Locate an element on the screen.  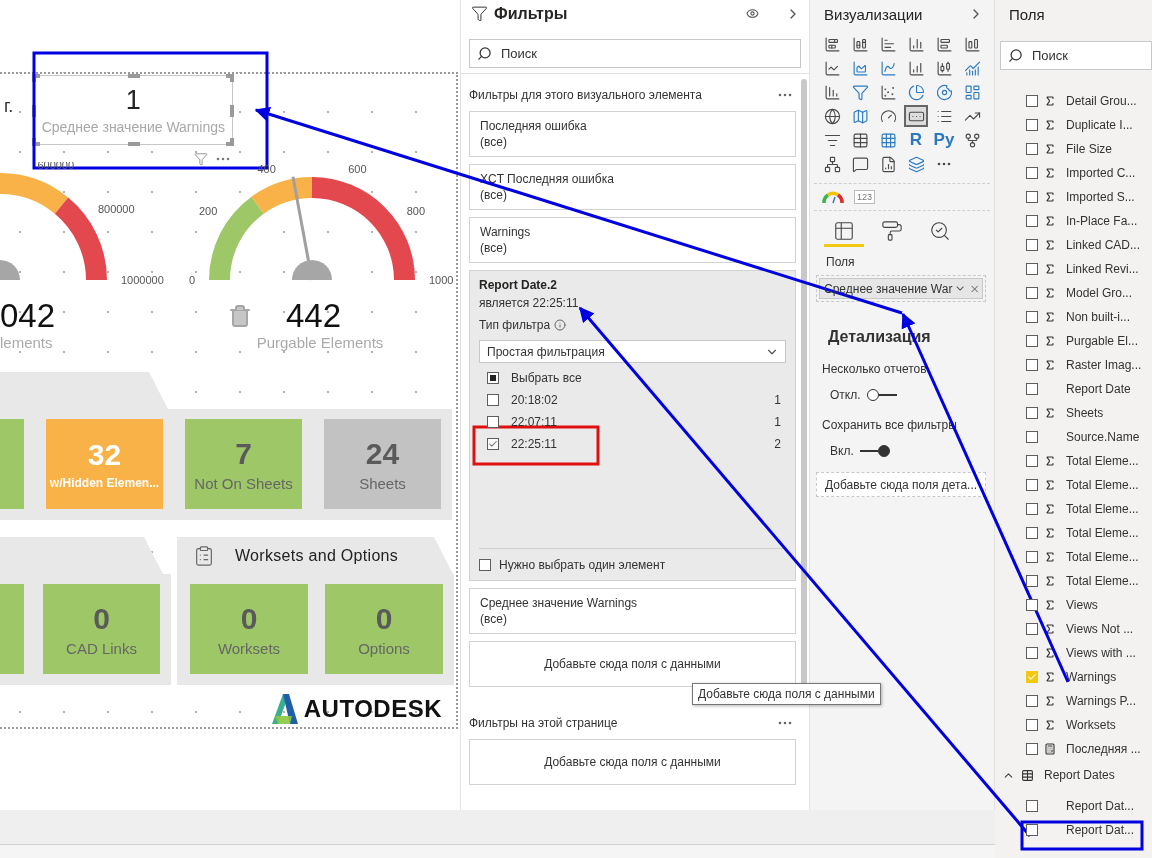
field-name: Source.Name is located at coordinates (1103, 437).